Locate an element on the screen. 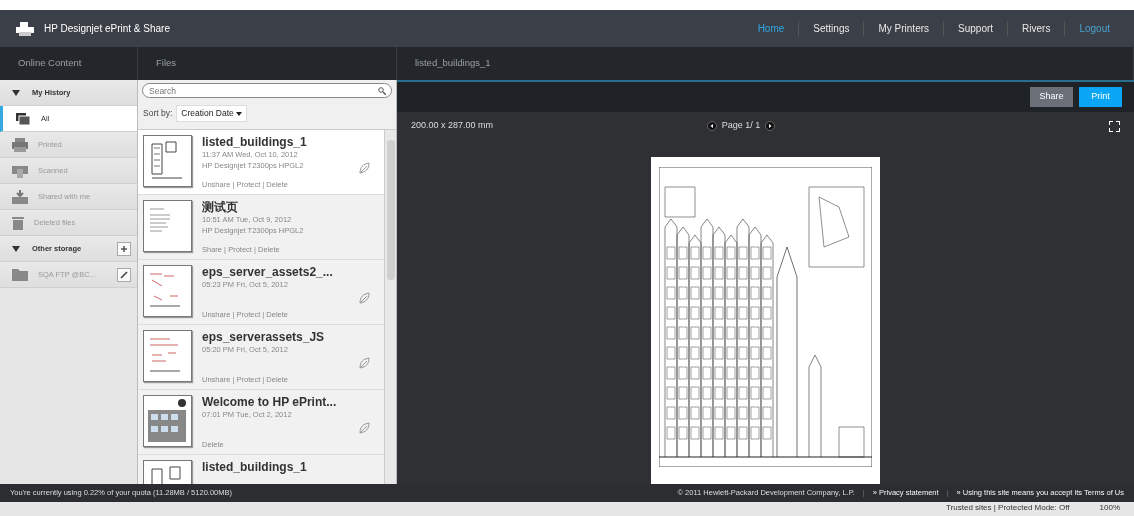  panel-title: Online Content is located at coordinates (50, 63).